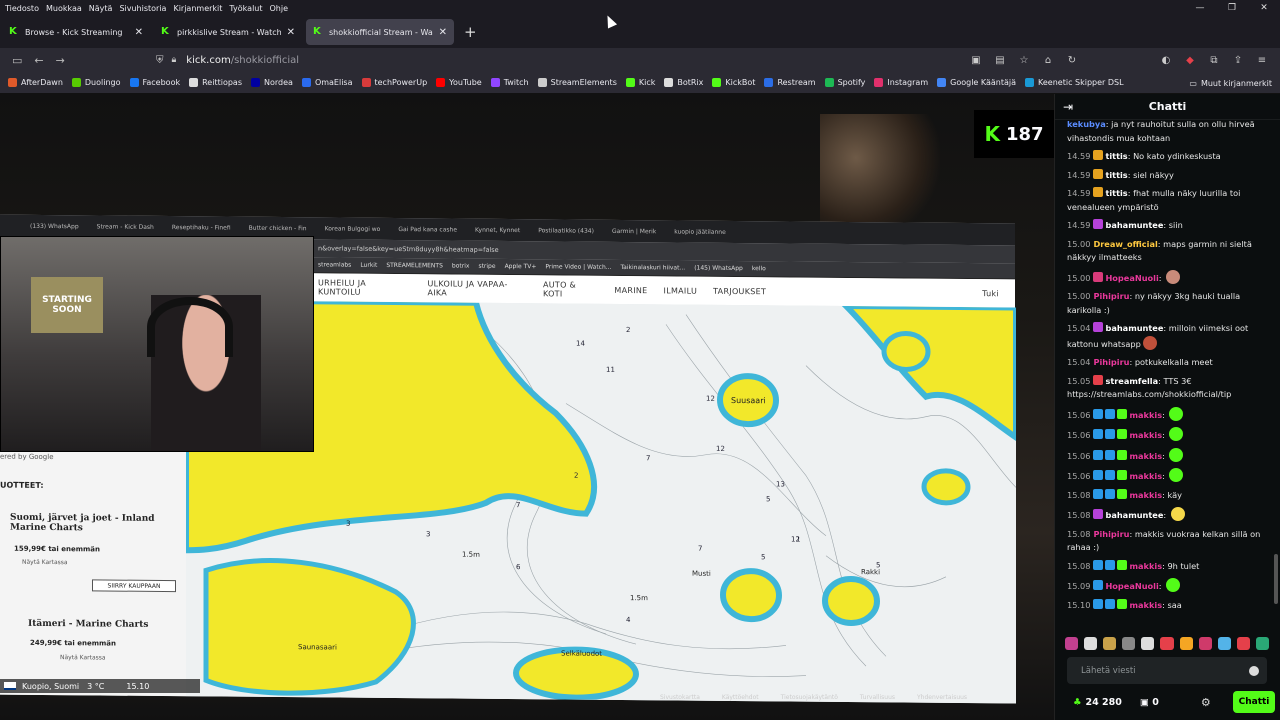  Describe the element at coordinates (640, 82) in the screenshot. I see `bookmark-item: Kick` at that location.